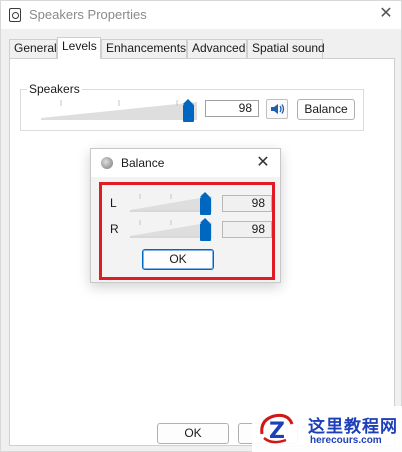  What do you see at coordinates (277, 431) in the screenshot?
I see `svg-text: Z` at bounding box center [277, 431].